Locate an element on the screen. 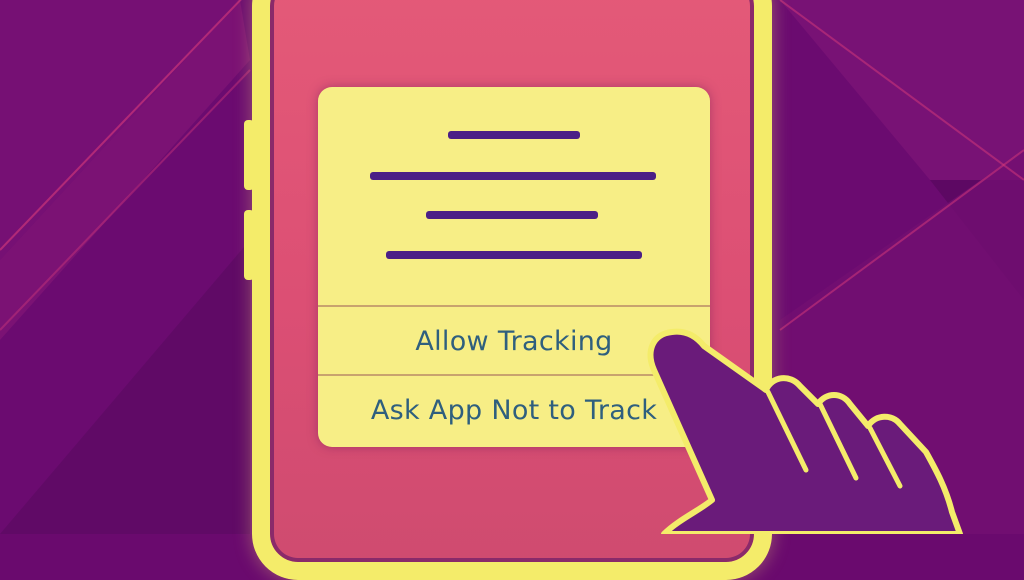 This screenshot has height=580, width=1024. ask-not-to-track-label: Ask App Not to Track is located at coordinates (514, 410).